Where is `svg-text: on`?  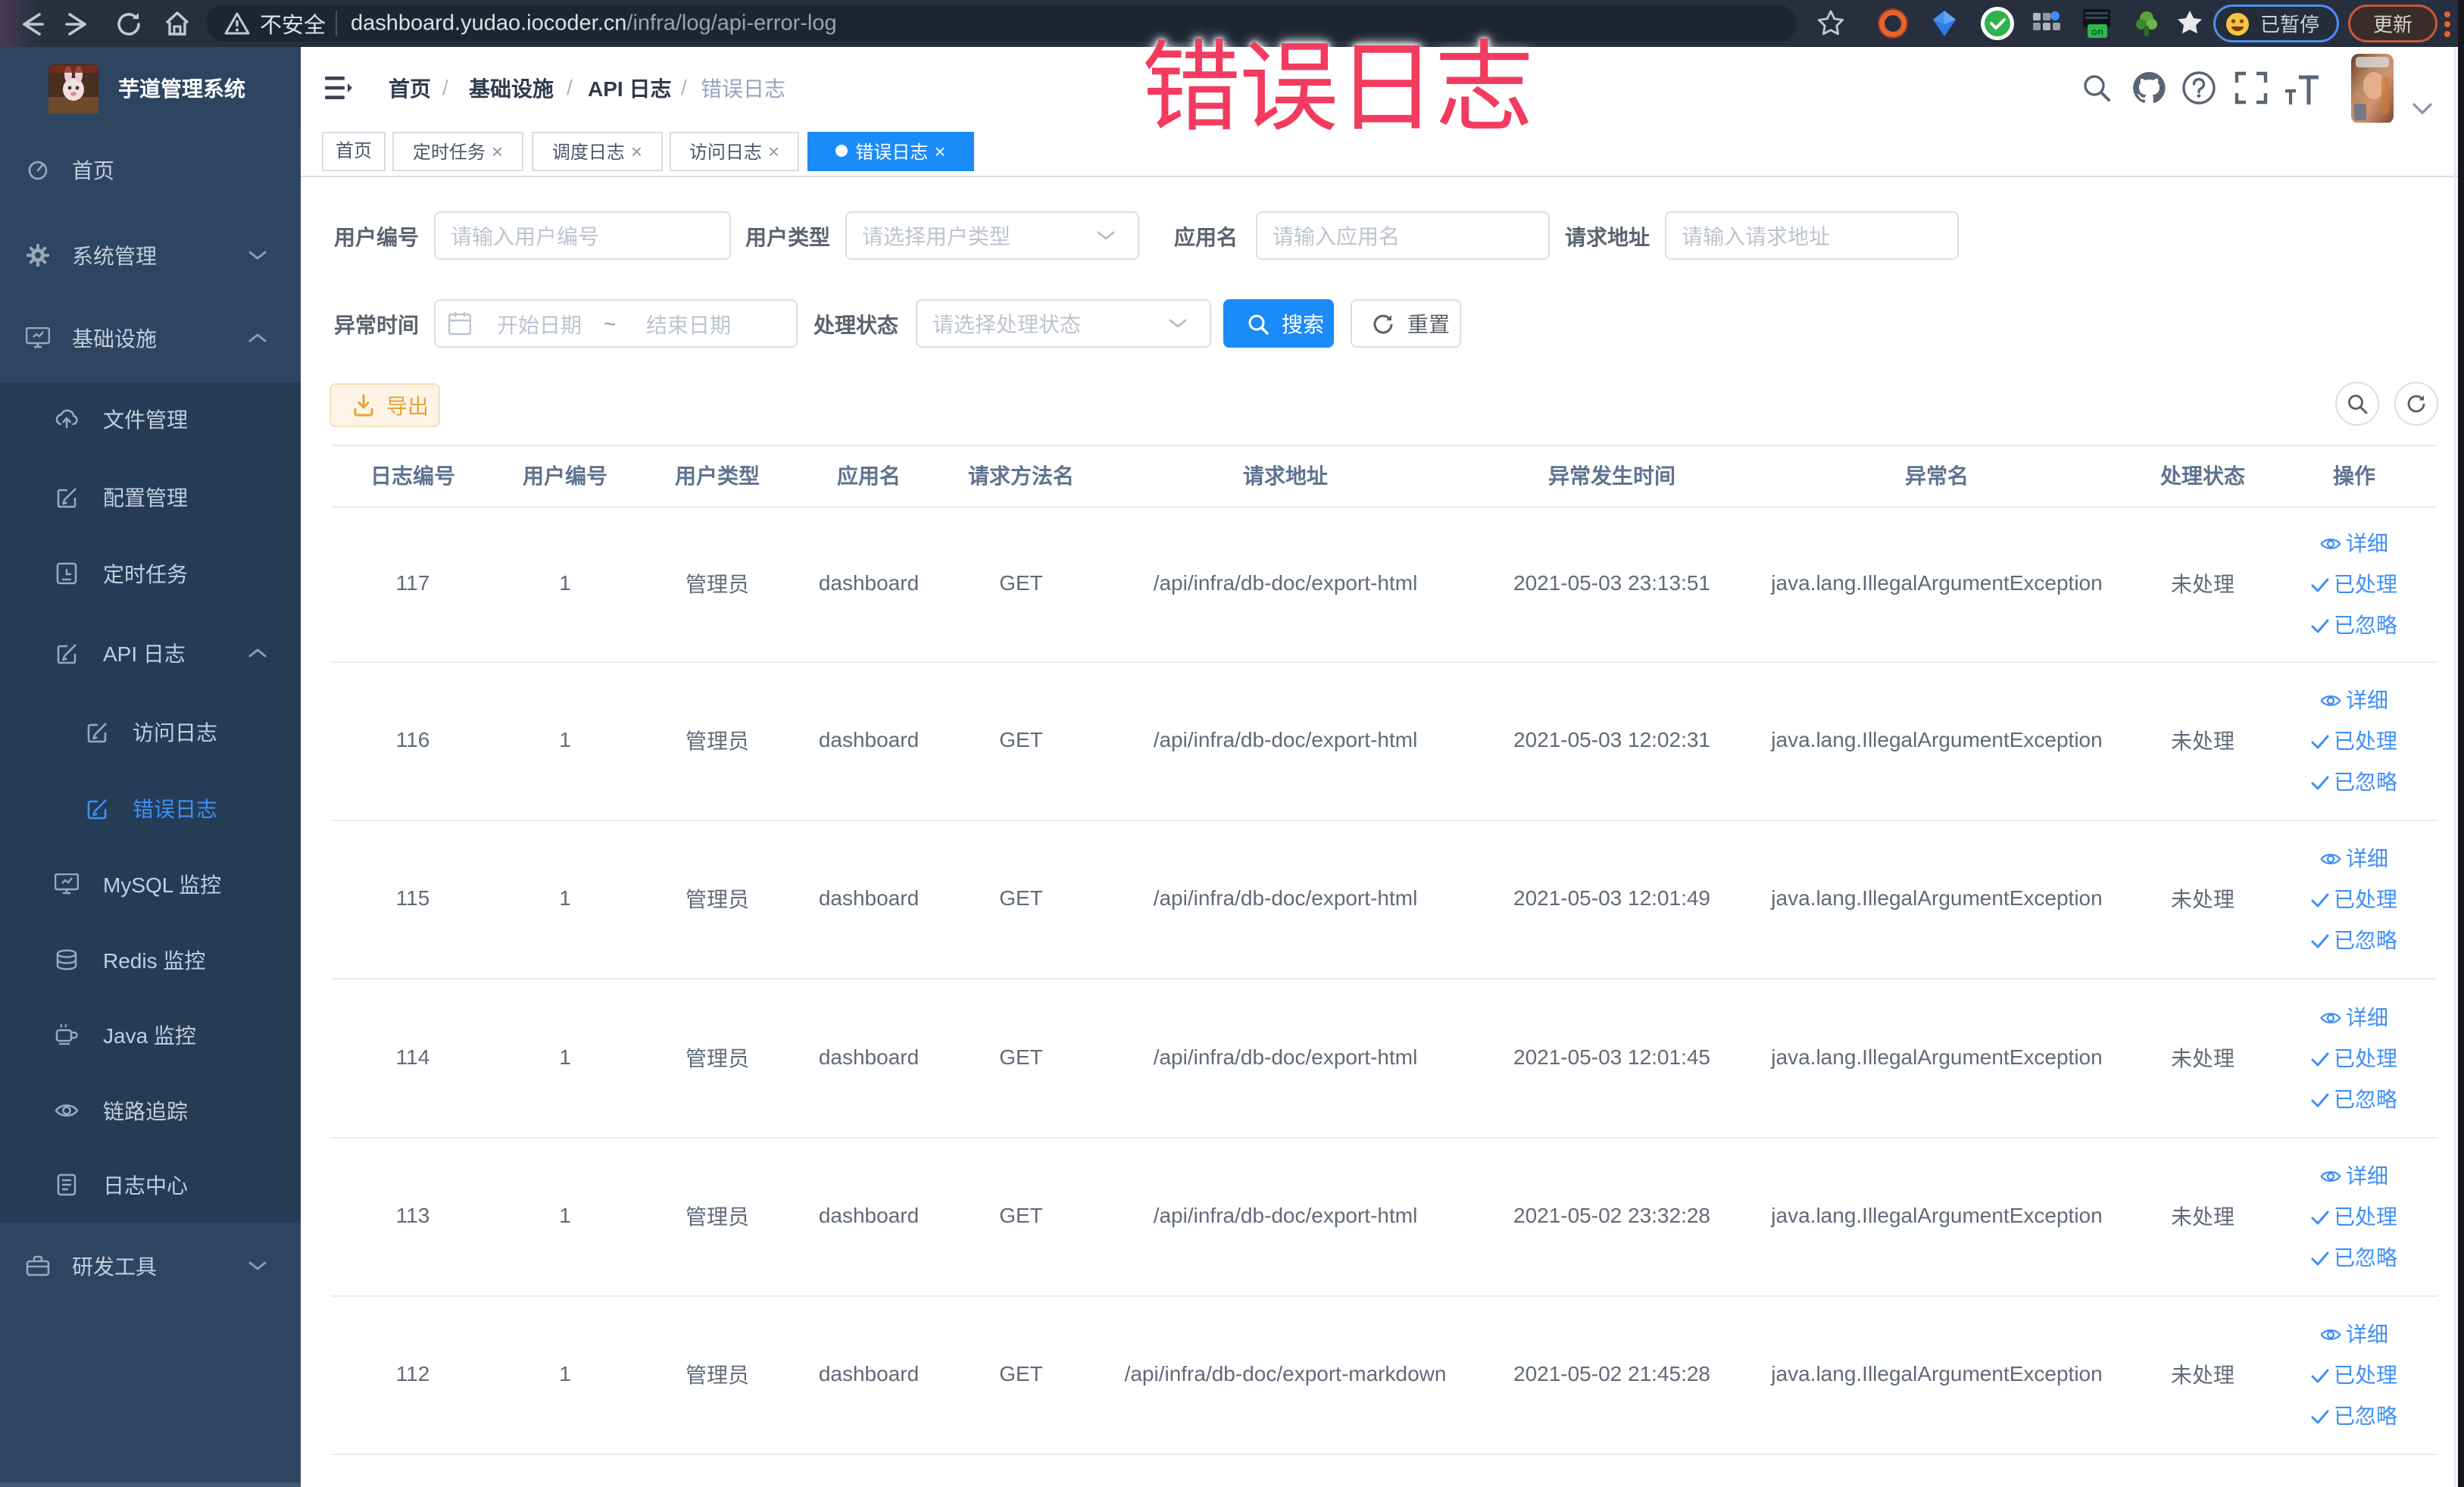 svg-text: on is located at coordinates (2097, 31).